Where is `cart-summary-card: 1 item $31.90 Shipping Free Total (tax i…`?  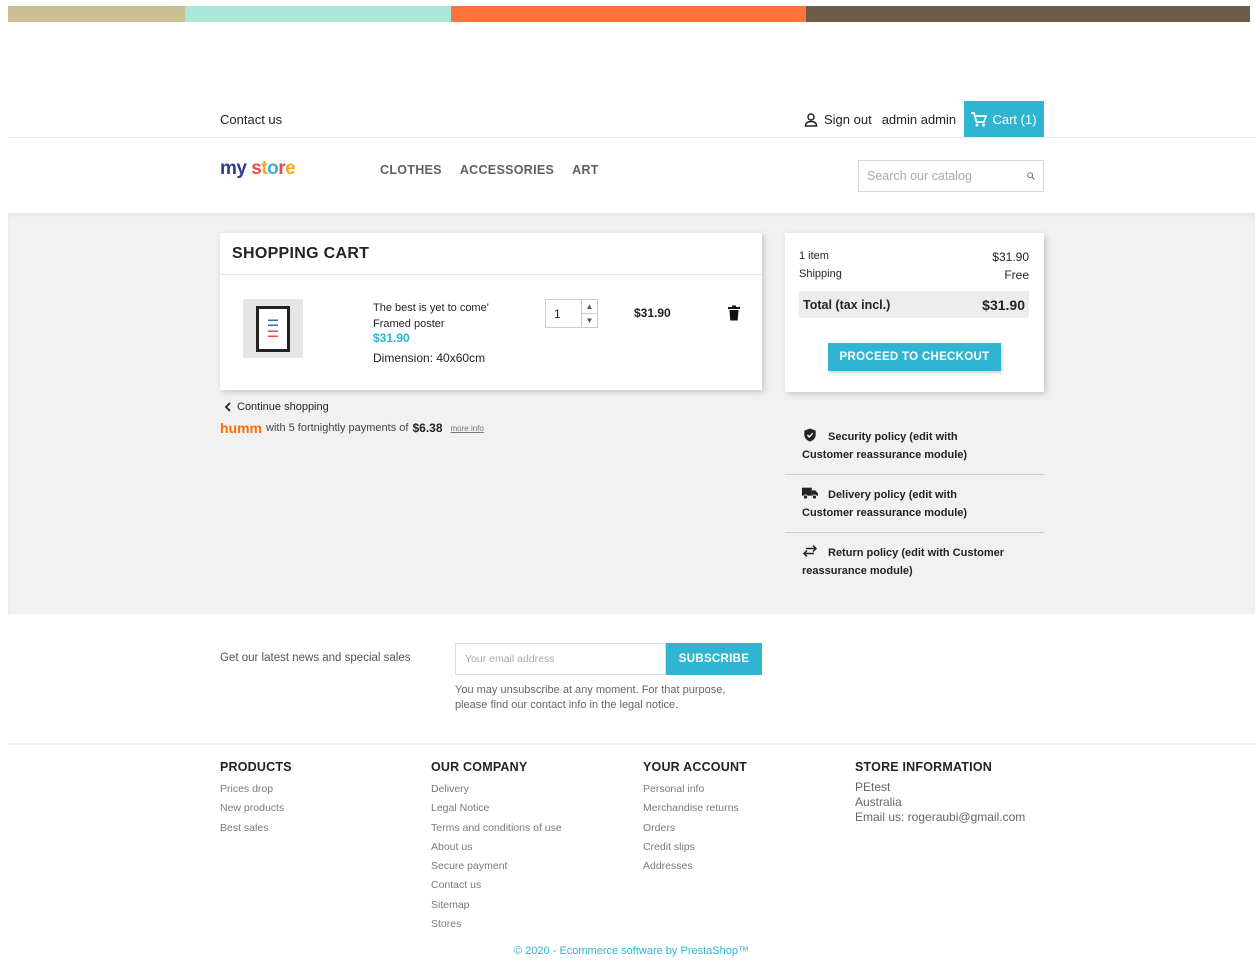 cart-summary-card: 1 item $31.90 Shipping Free Total (tax i… is located at coordinates (914, 312).